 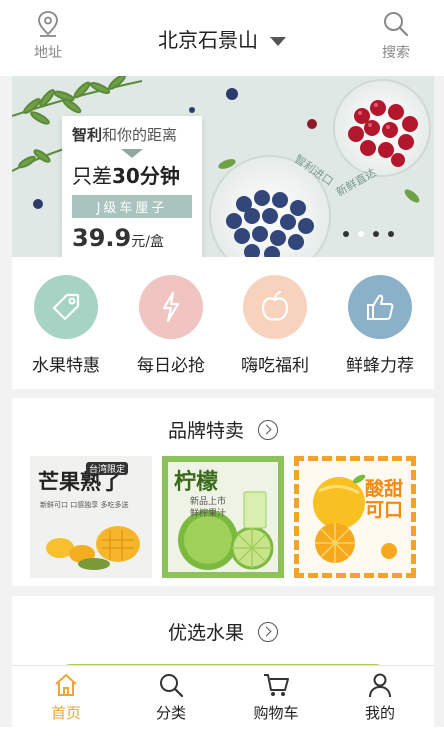 What do you see at coordinates (223, 620) in the screenshot?
I see `select-fruit-header: 优选水果` at bounding box center [223, 620].